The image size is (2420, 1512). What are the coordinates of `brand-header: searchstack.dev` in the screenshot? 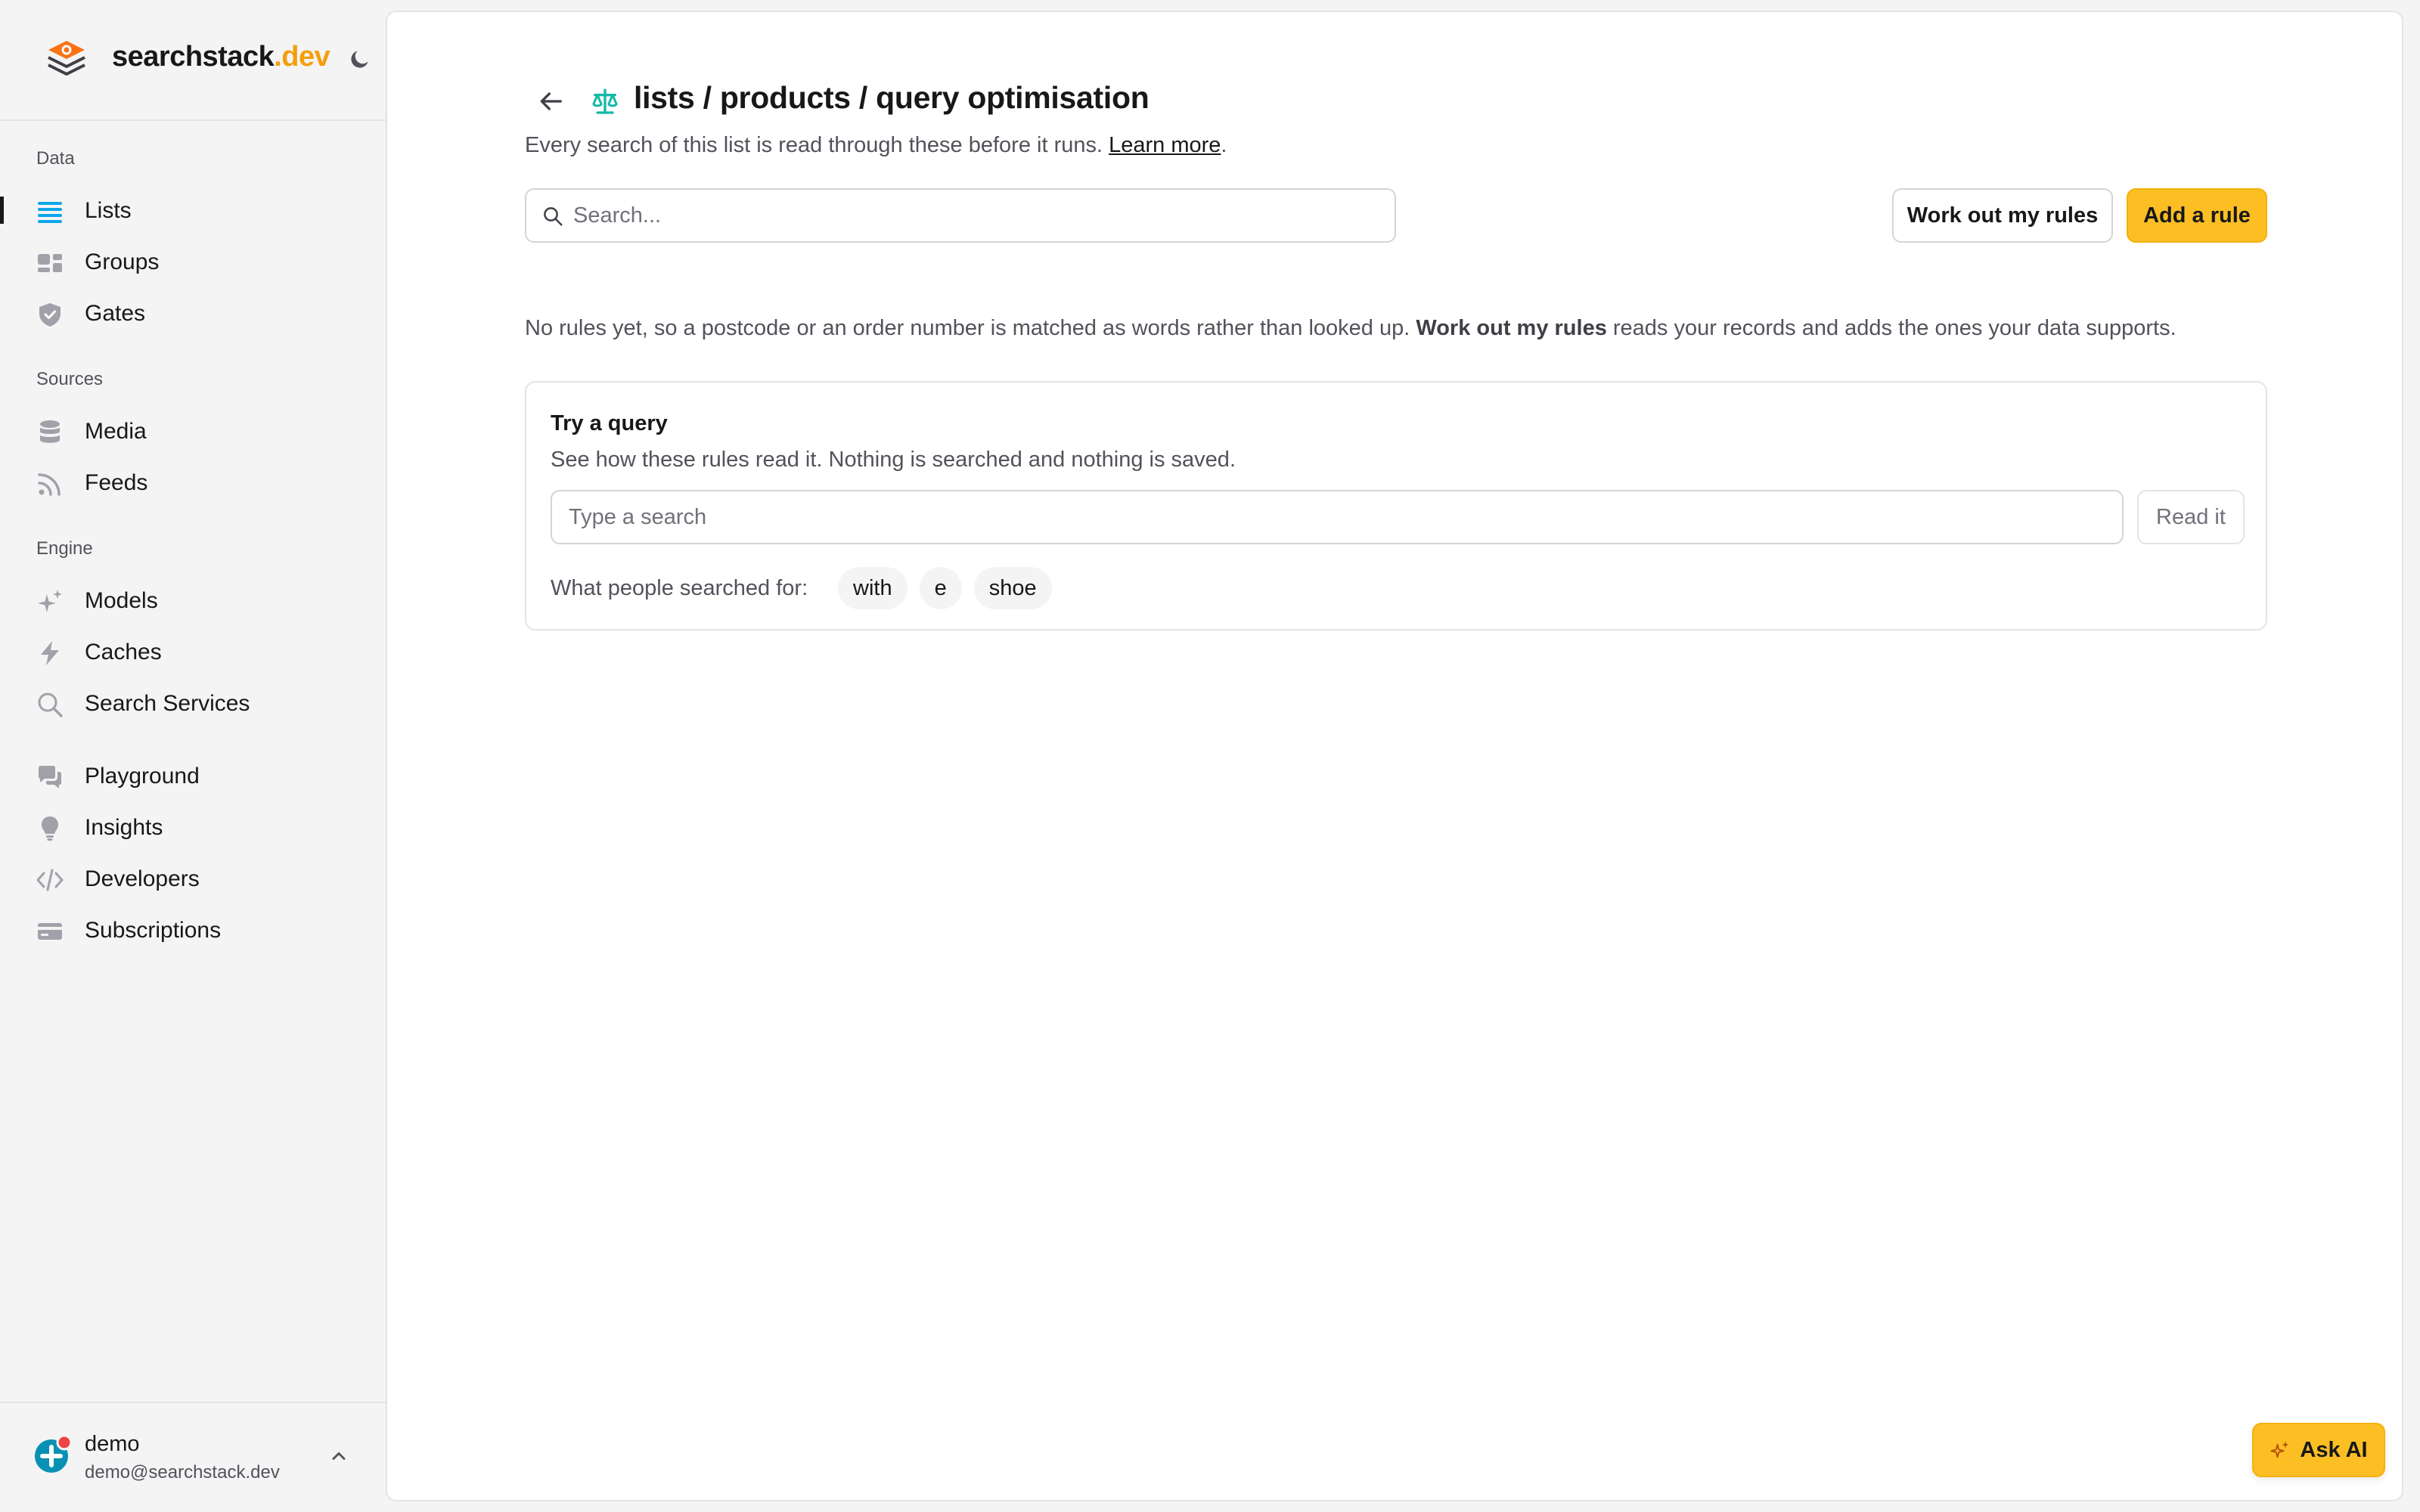 It's located at (193, 60).